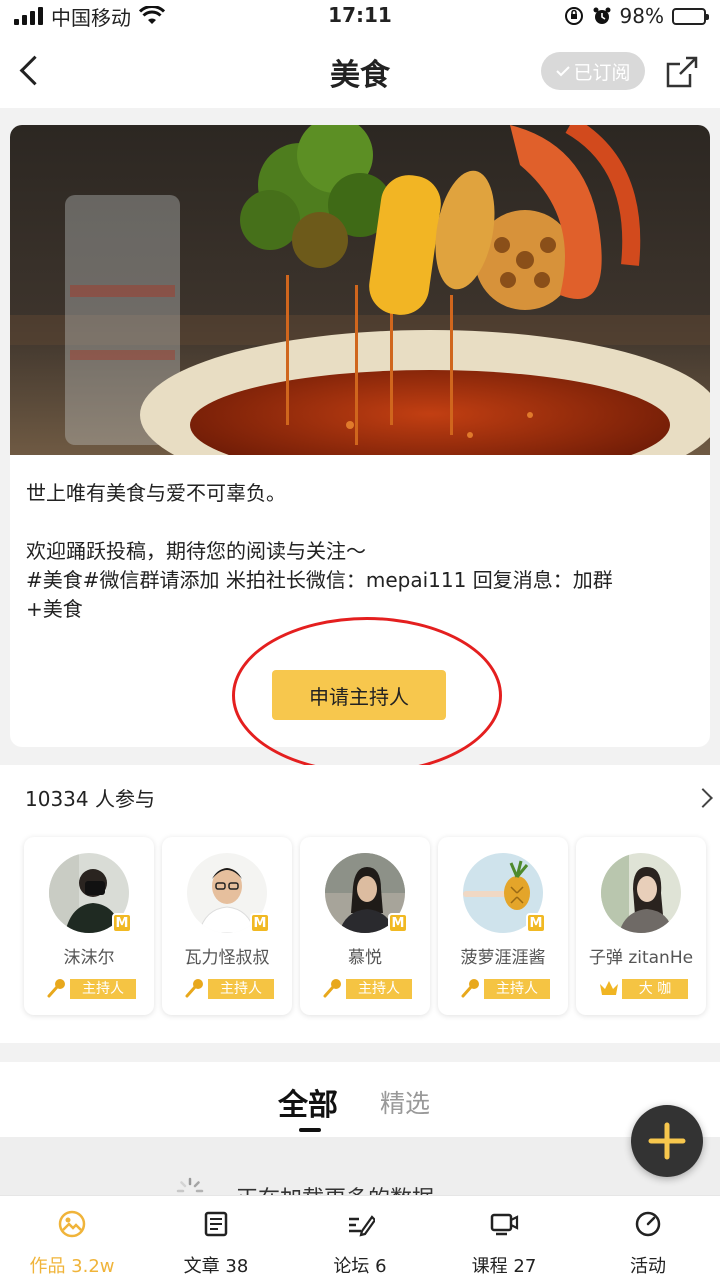 This screenshot has height=1283, width=720. I want to click on share-icon, so click(682, 72).